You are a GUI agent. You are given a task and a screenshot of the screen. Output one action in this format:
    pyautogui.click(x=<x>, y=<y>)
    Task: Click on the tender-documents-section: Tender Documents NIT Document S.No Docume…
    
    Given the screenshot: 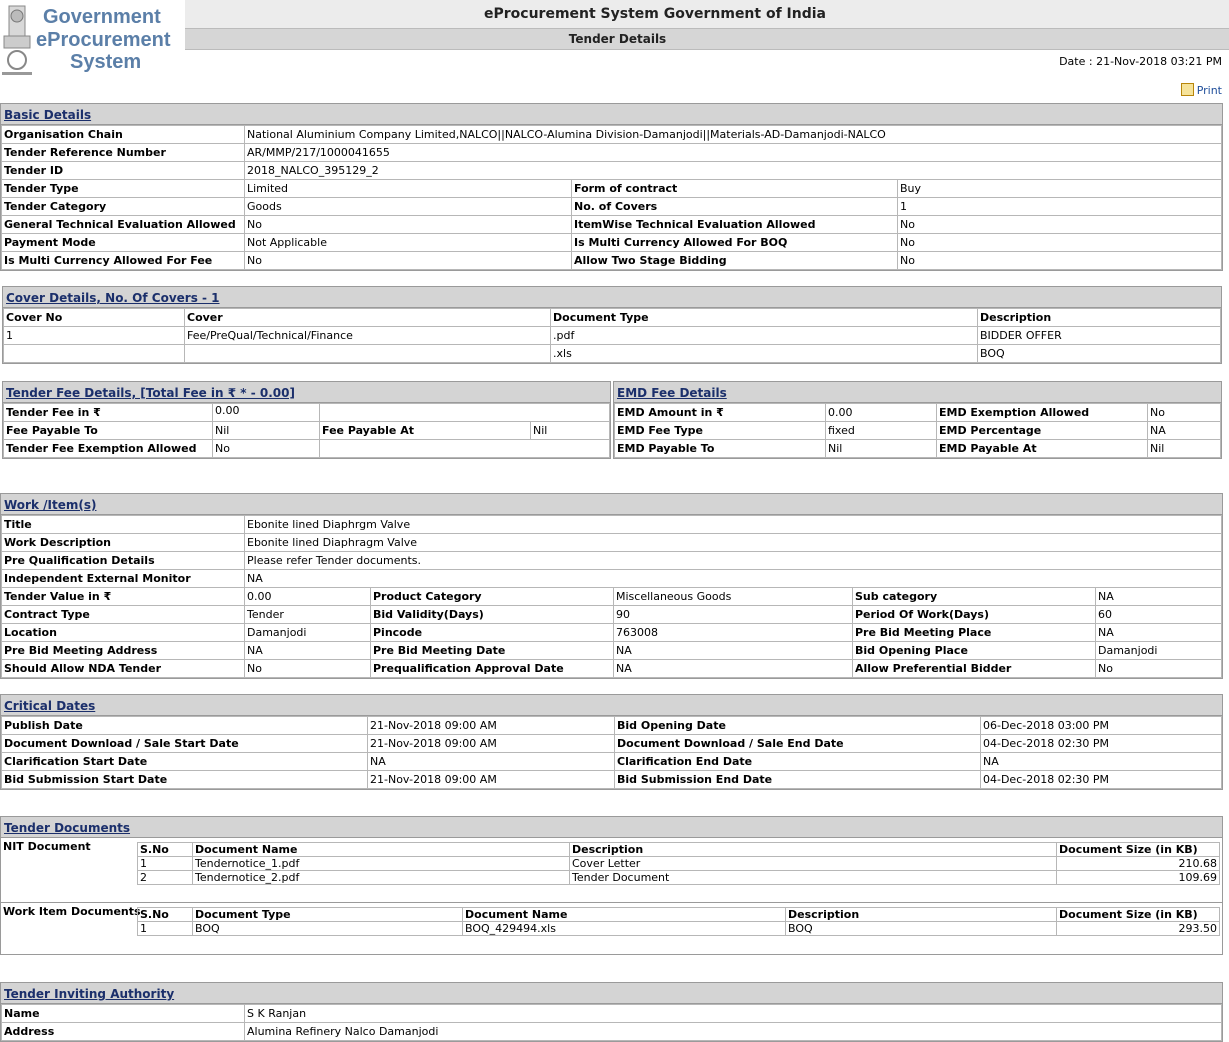 What is the action you would take?
    pyautogui.click(x=611, y=885)
    